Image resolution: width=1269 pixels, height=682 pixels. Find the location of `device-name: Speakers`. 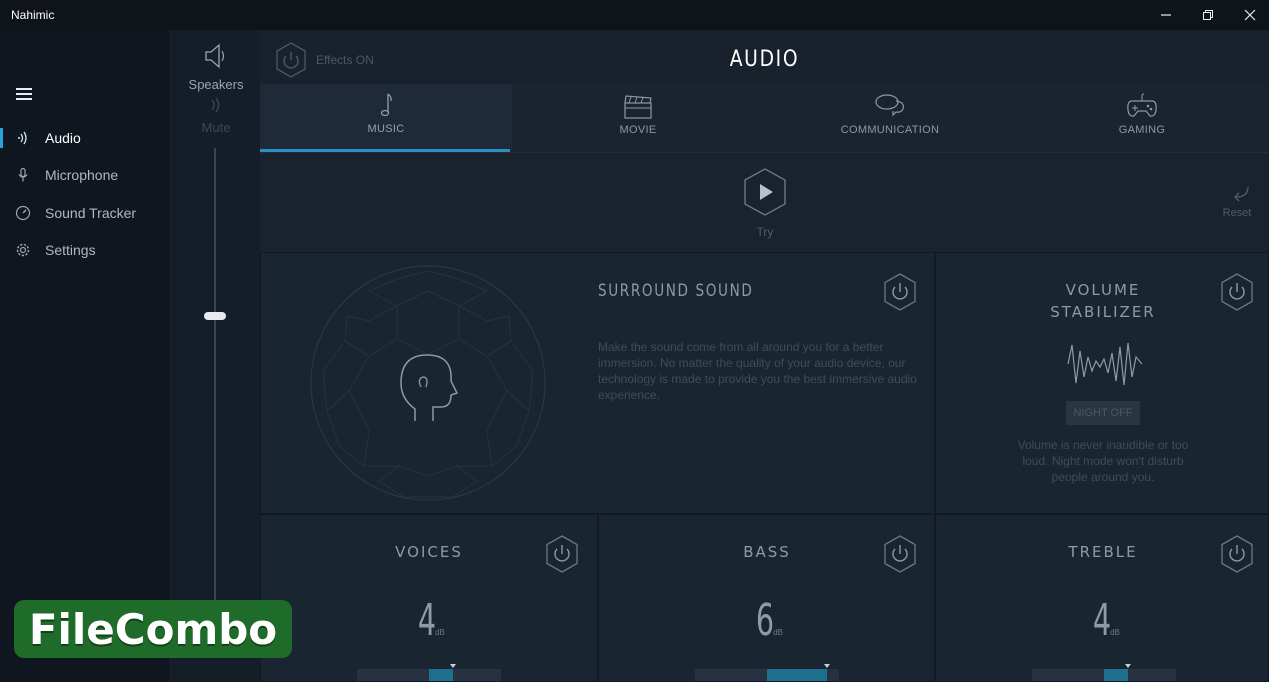

device-name: Speakers is located at coordinates (216, 84).